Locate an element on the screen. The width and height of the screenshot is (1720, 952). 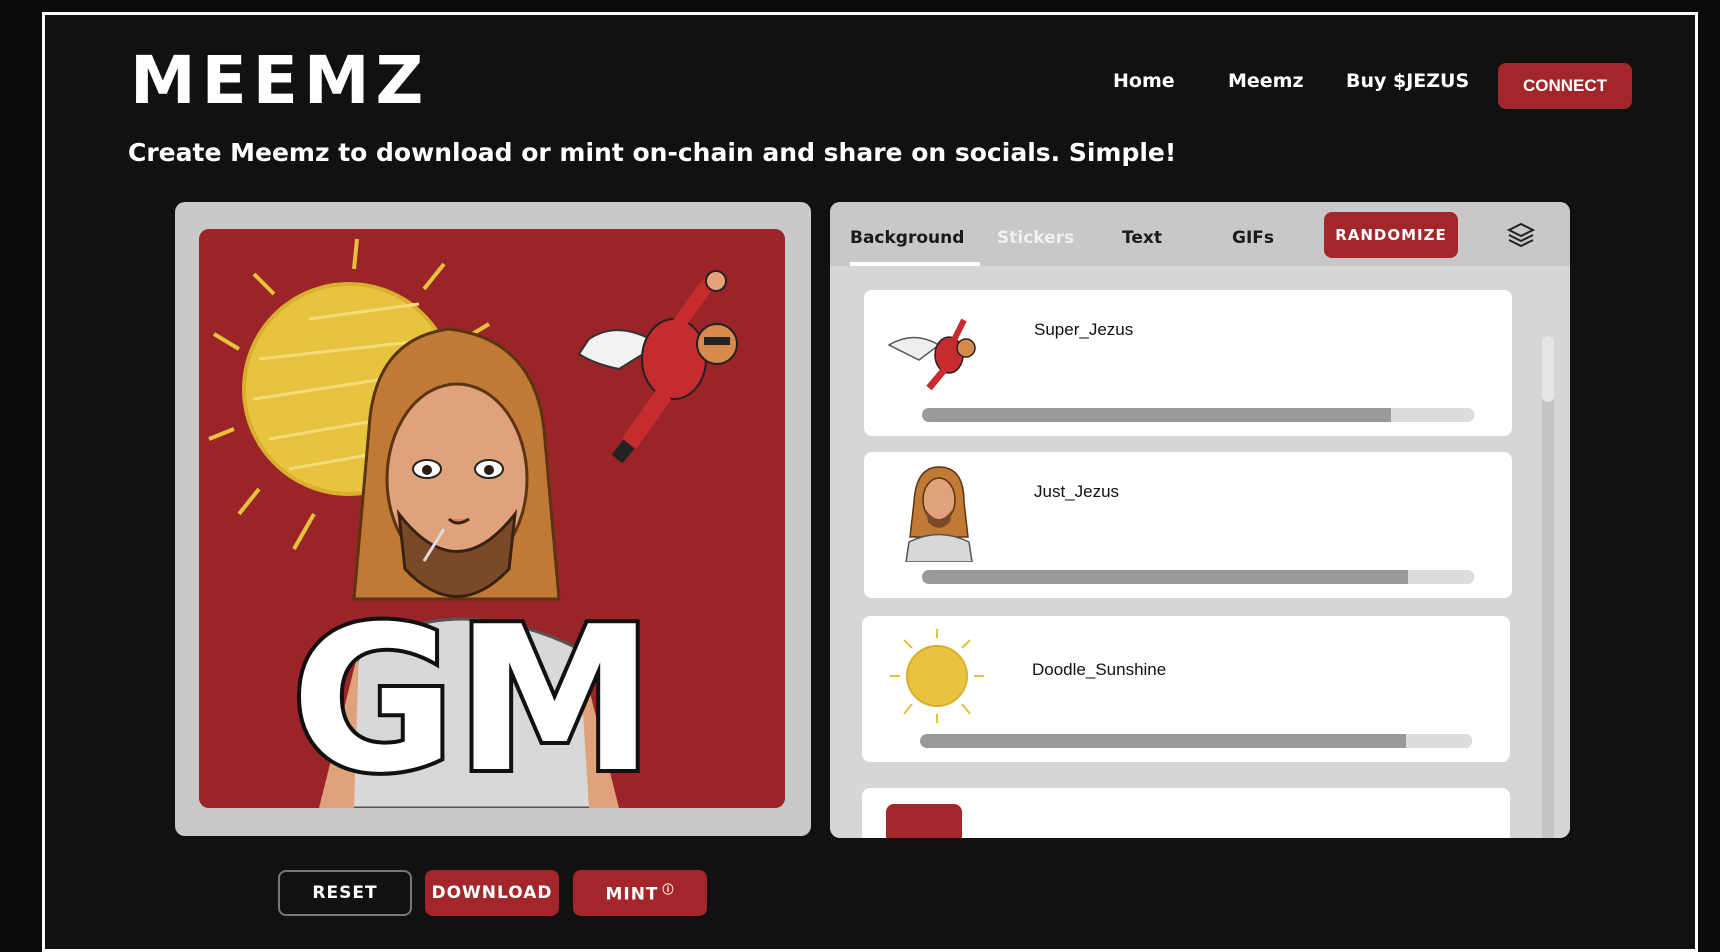
scrollbar-thumb is located at coordinates (1548, 369).